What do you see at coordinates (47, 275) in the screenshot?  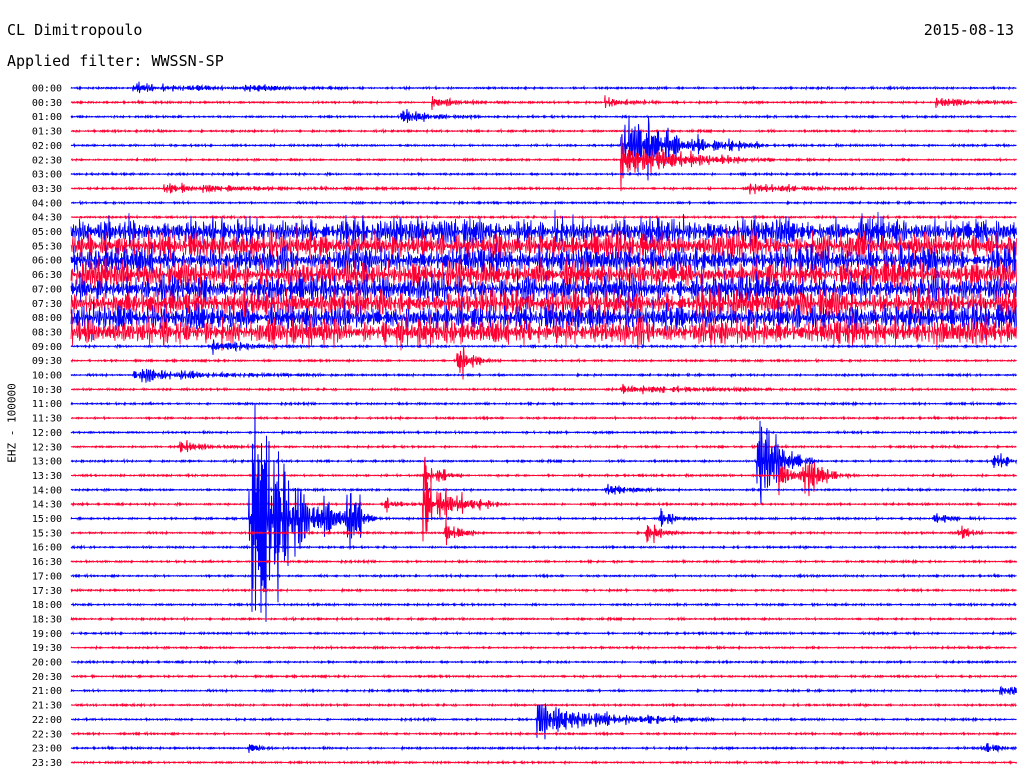 I see `row-time-label: 06:30` at bounding box center [47, 275].